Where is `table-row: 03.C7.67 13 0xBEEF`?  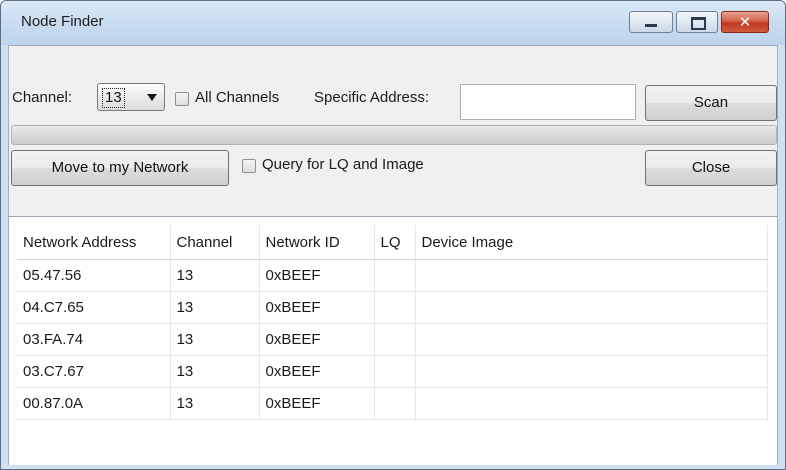
table-row: 03.C7.67 13 0xBEEF is located at coordinates (392, 371).